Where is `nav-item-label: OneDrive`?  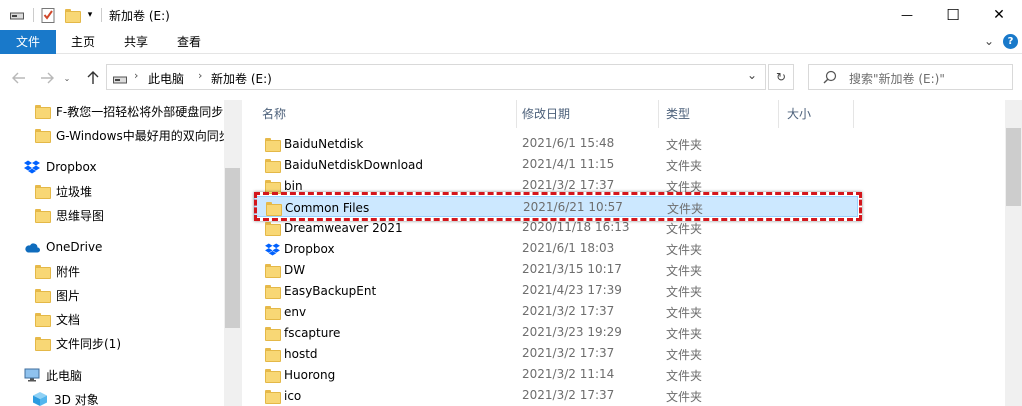
nav-item-label: OneDrive is located at coordinates (74, 247).